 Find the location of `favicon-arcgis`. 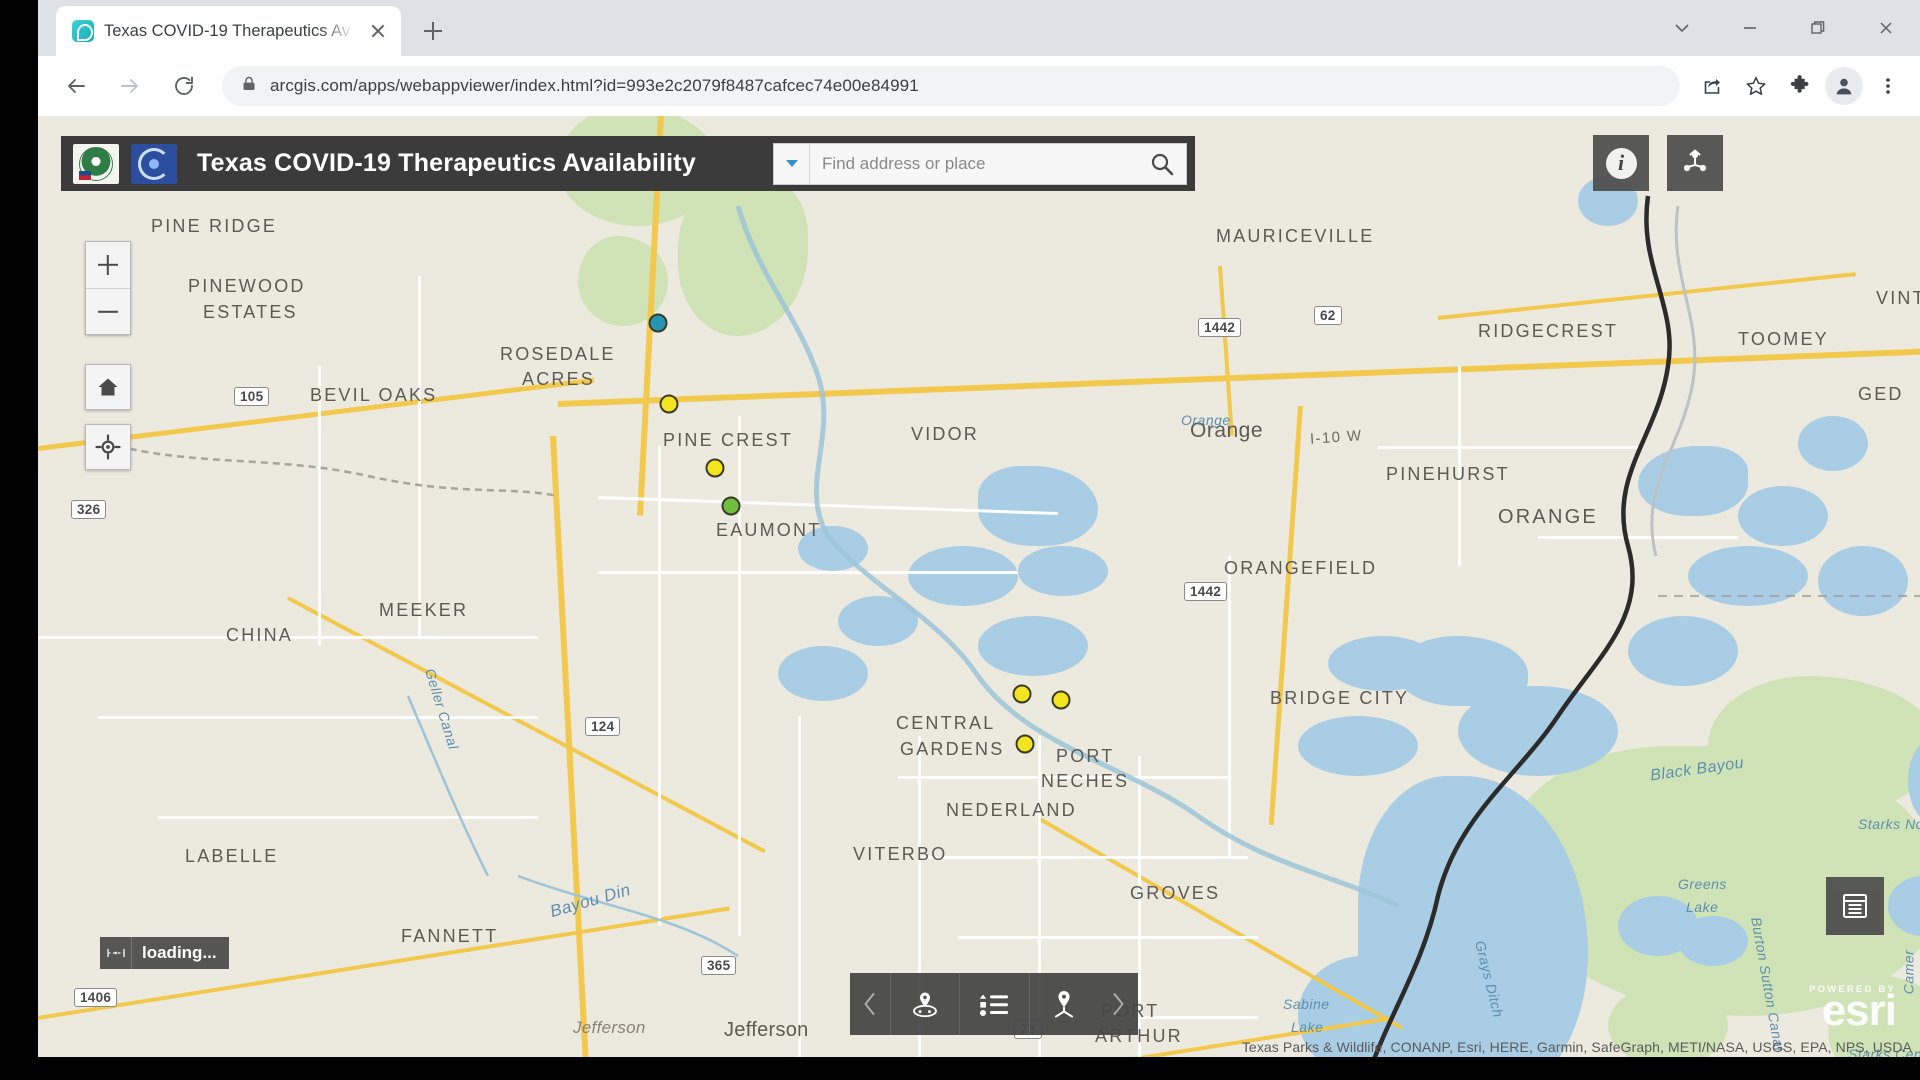

favicon-arcgis is located at coordinates (83, 31).